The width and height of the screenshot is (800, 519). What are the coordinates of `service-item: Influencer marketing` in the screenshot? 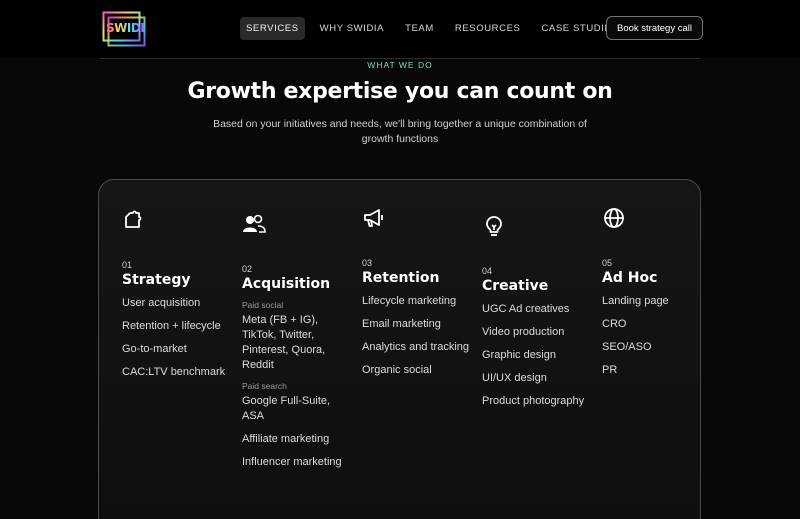 It's located at (292, 462).